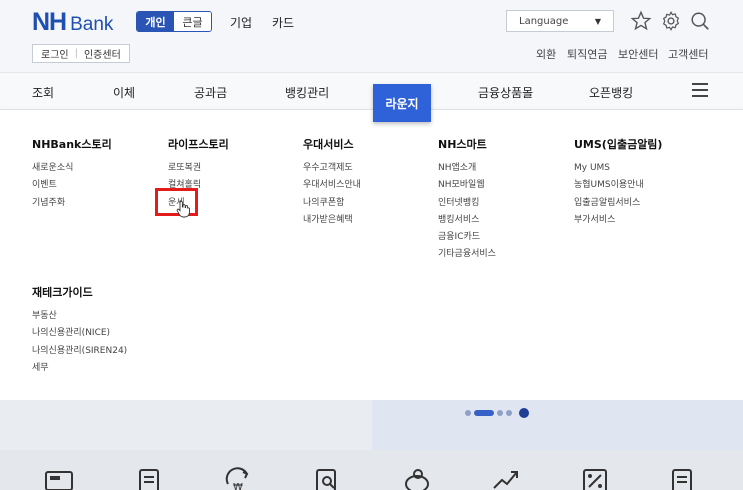 Image resolution: width=743 pixels, height=490 pixels. I want to click on gnb-transfer: 이체, so click(124, 92).